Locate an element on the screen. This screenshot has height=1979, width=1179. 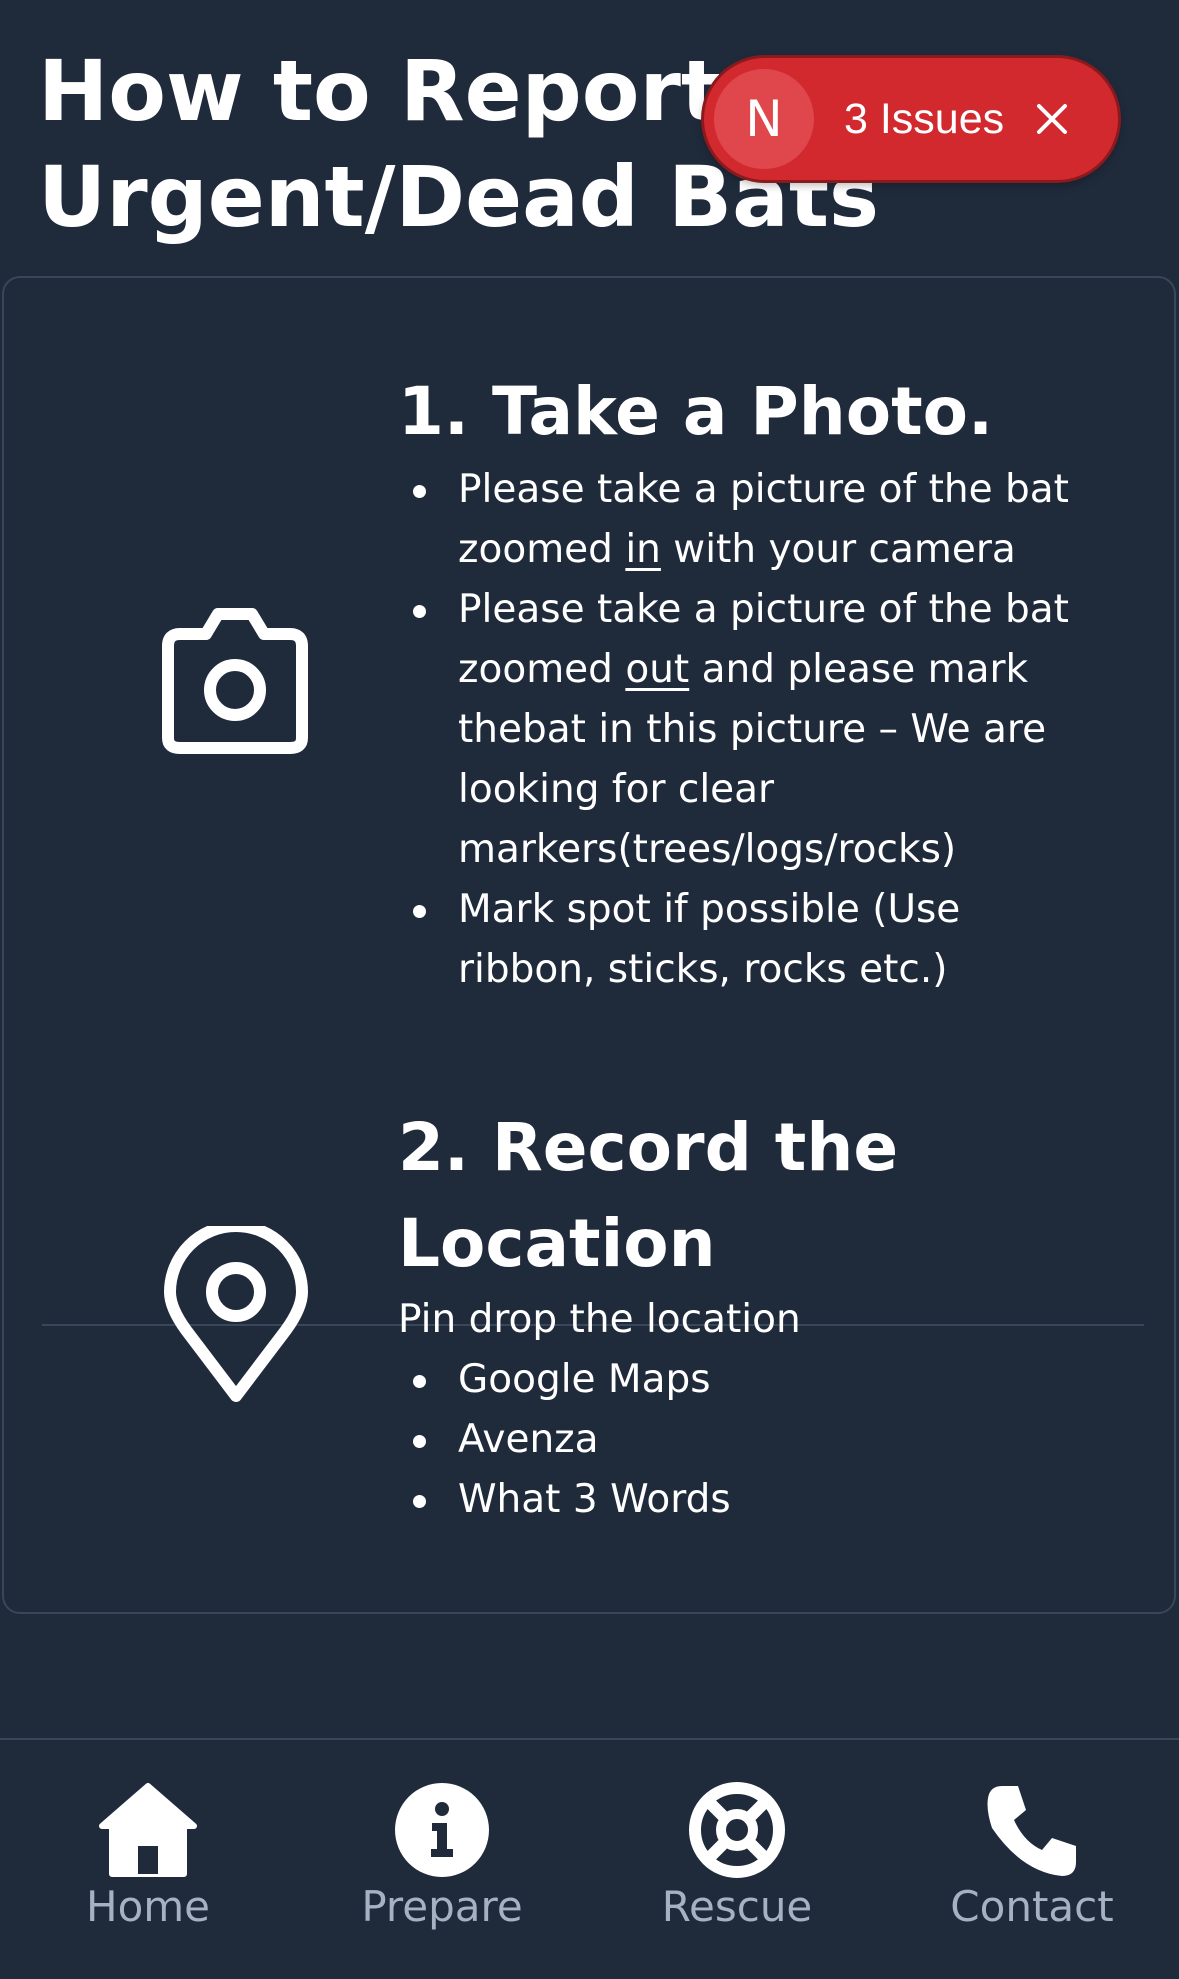
phone-icon is located at coordinates (1032, 1830).